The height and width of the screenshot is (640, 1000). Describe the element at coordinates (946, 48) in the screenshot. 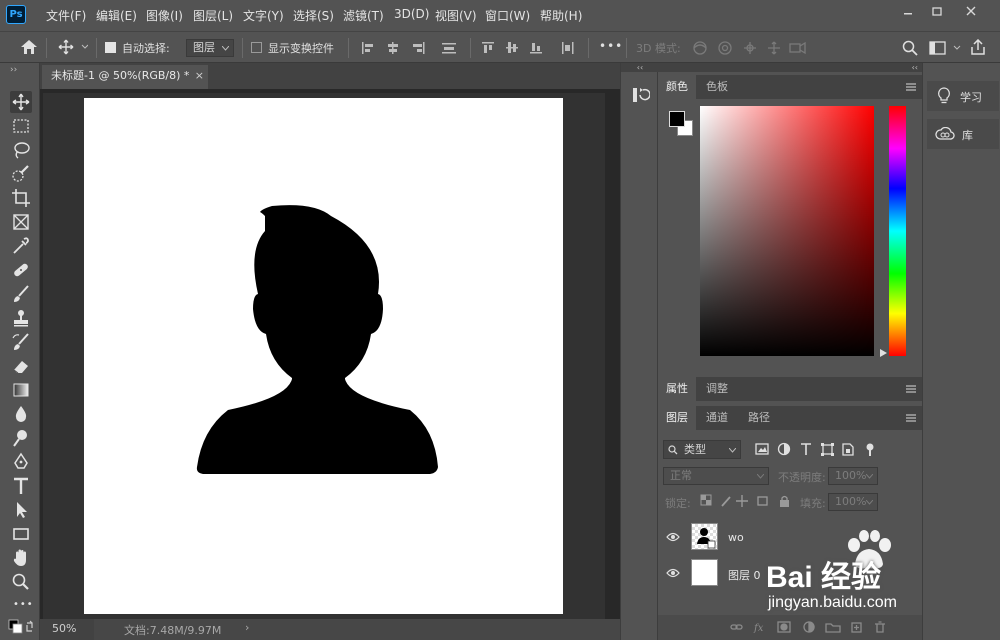

I see `workspace-icon` at that location.